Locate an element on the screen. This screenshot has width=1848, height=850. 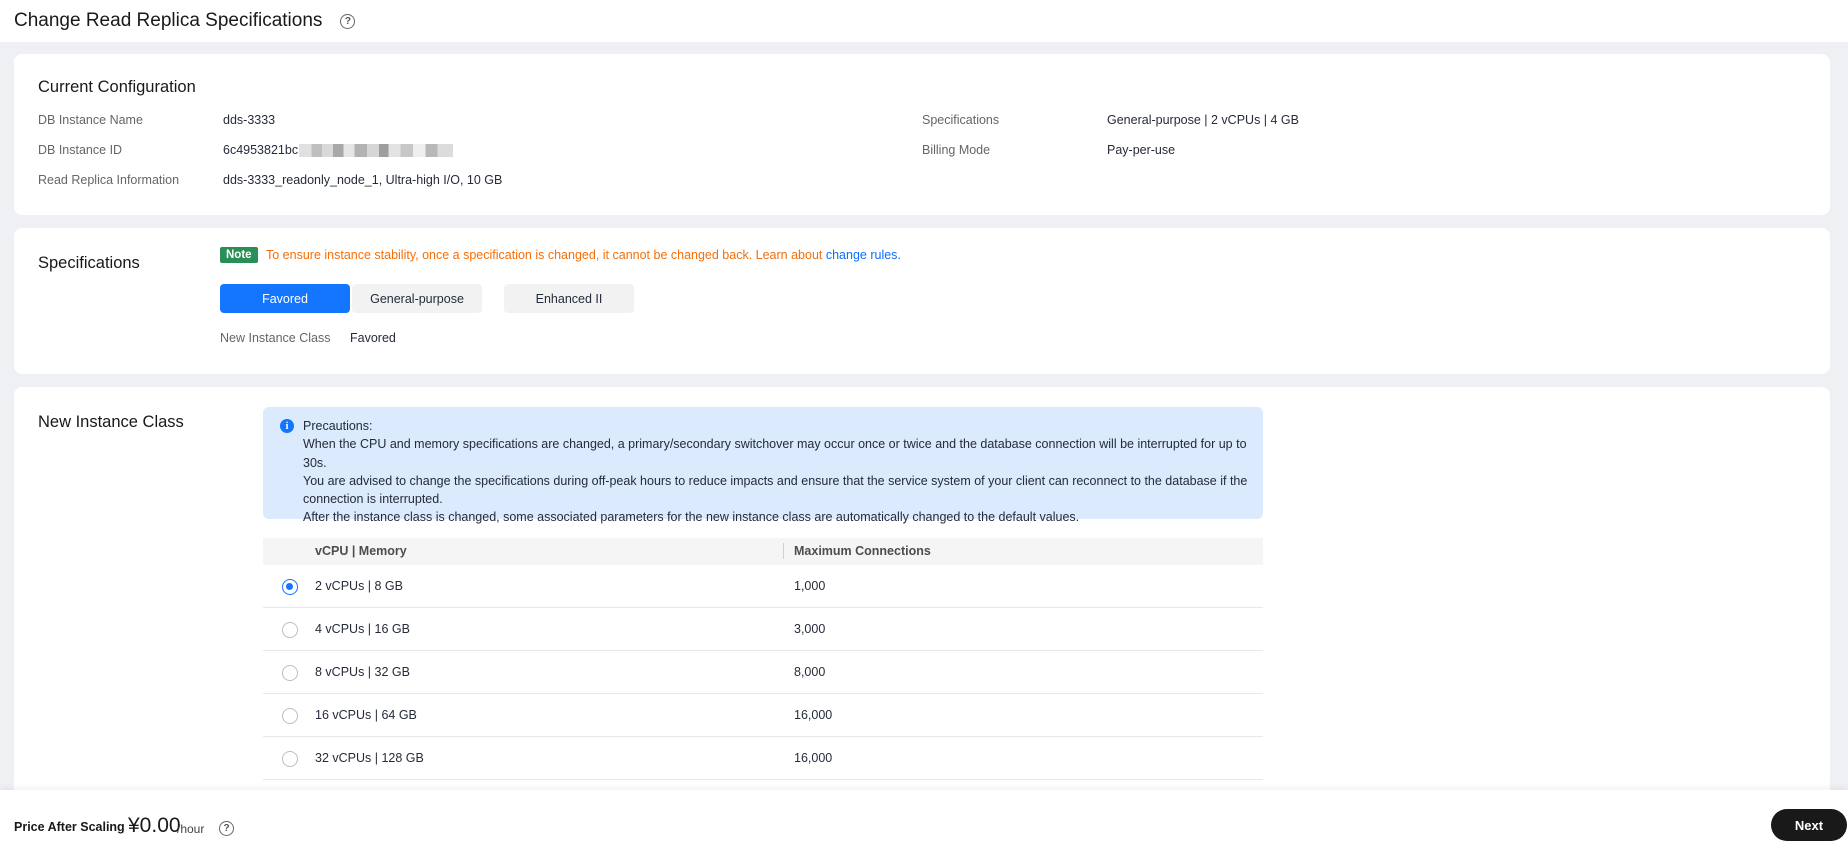
new-instance-class-title: New Instance Class is located at coordinates (111, 422).